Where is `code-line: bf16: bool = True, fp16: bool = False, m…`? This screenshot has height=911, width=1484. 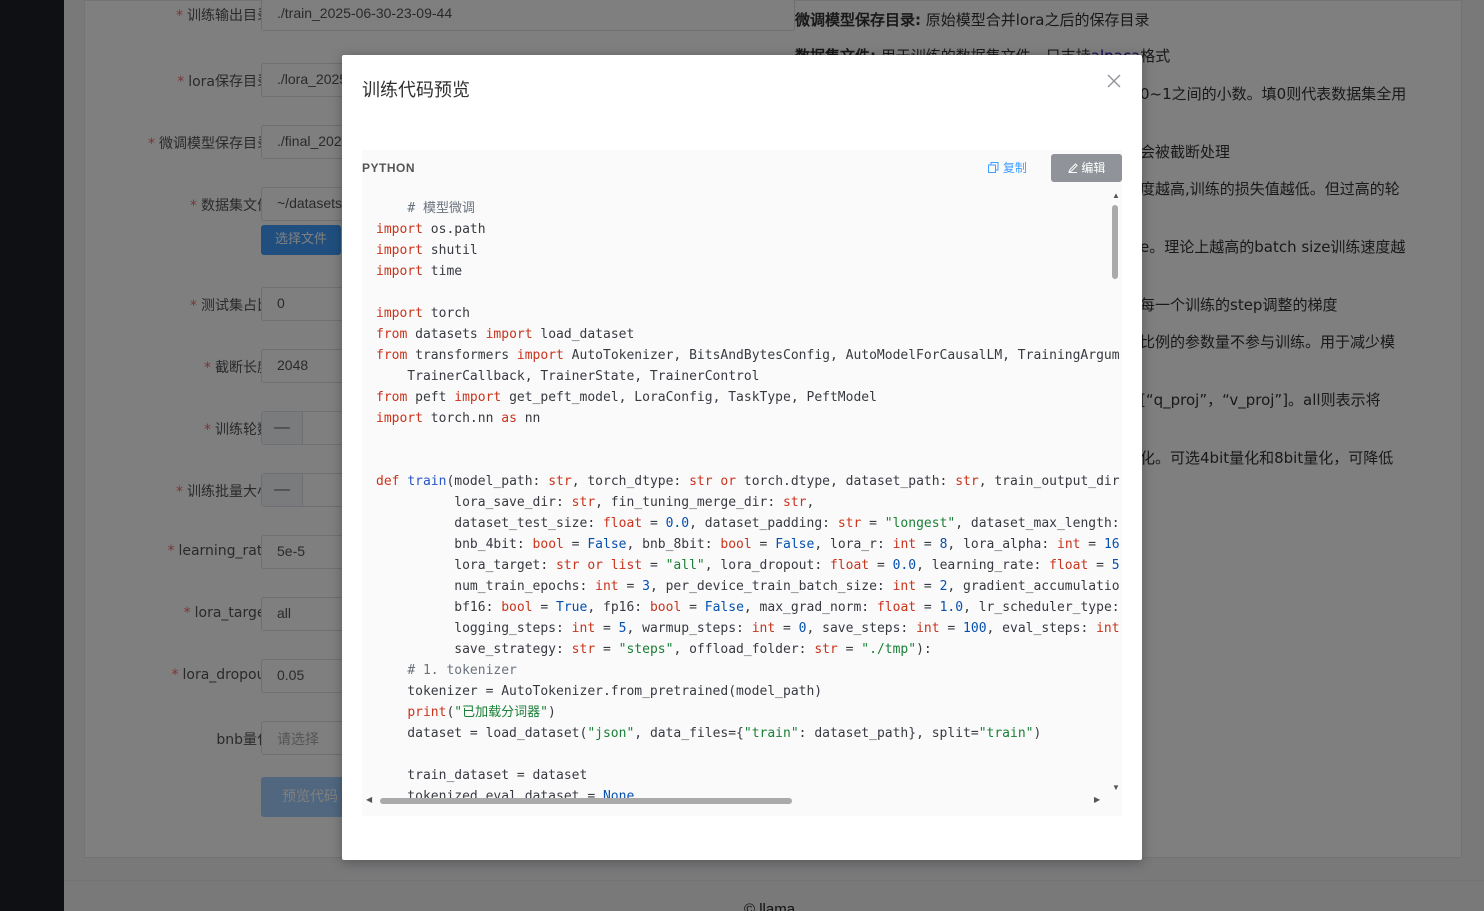 code-line: bf16: bool = True, fp16: bool = False, m… is located at coordinates (748, 607).